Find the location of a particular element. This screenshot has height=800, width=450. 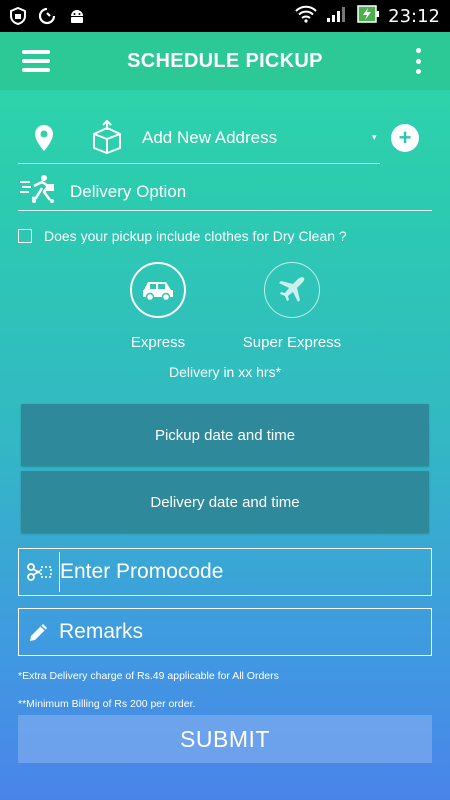

address-underline is located at coordinates (199, 163).